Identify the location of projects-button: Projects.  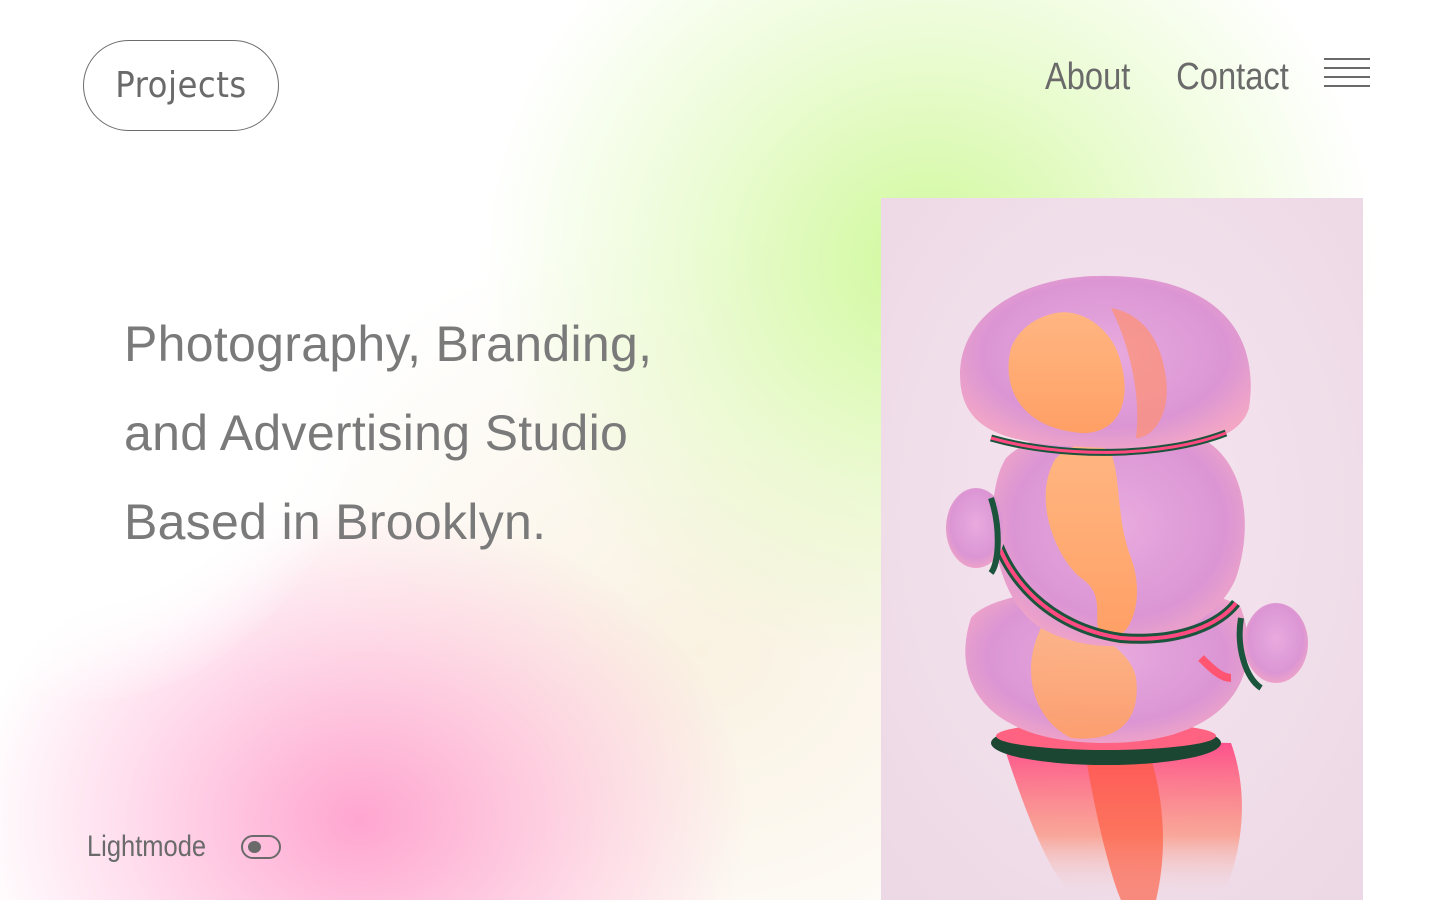
(181, 85).